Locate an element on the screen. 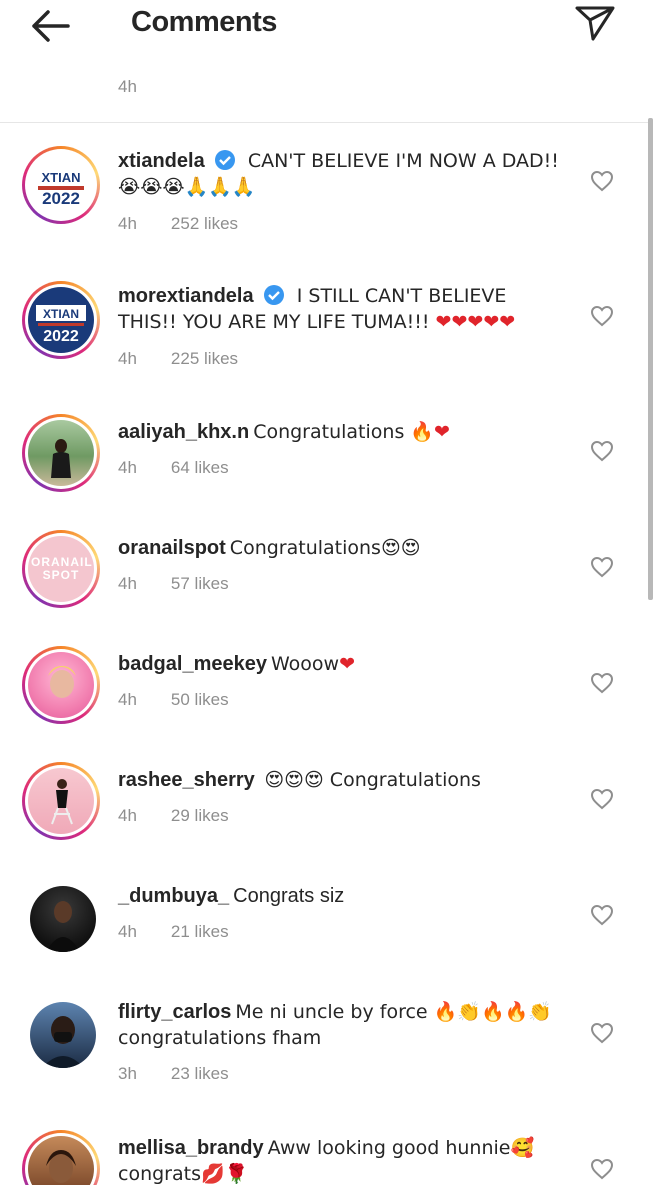  comment-likes: 23 likes is located at coordinates (200, 1073).